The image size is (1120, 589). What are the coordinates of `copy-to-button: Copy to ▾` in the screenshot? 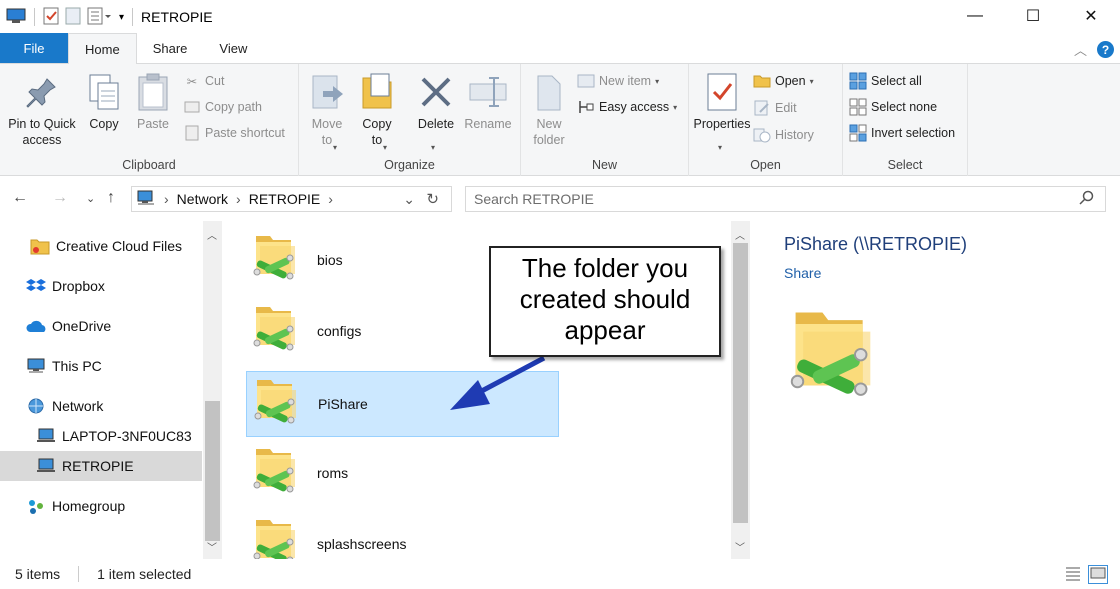 It's located at (377, 111).